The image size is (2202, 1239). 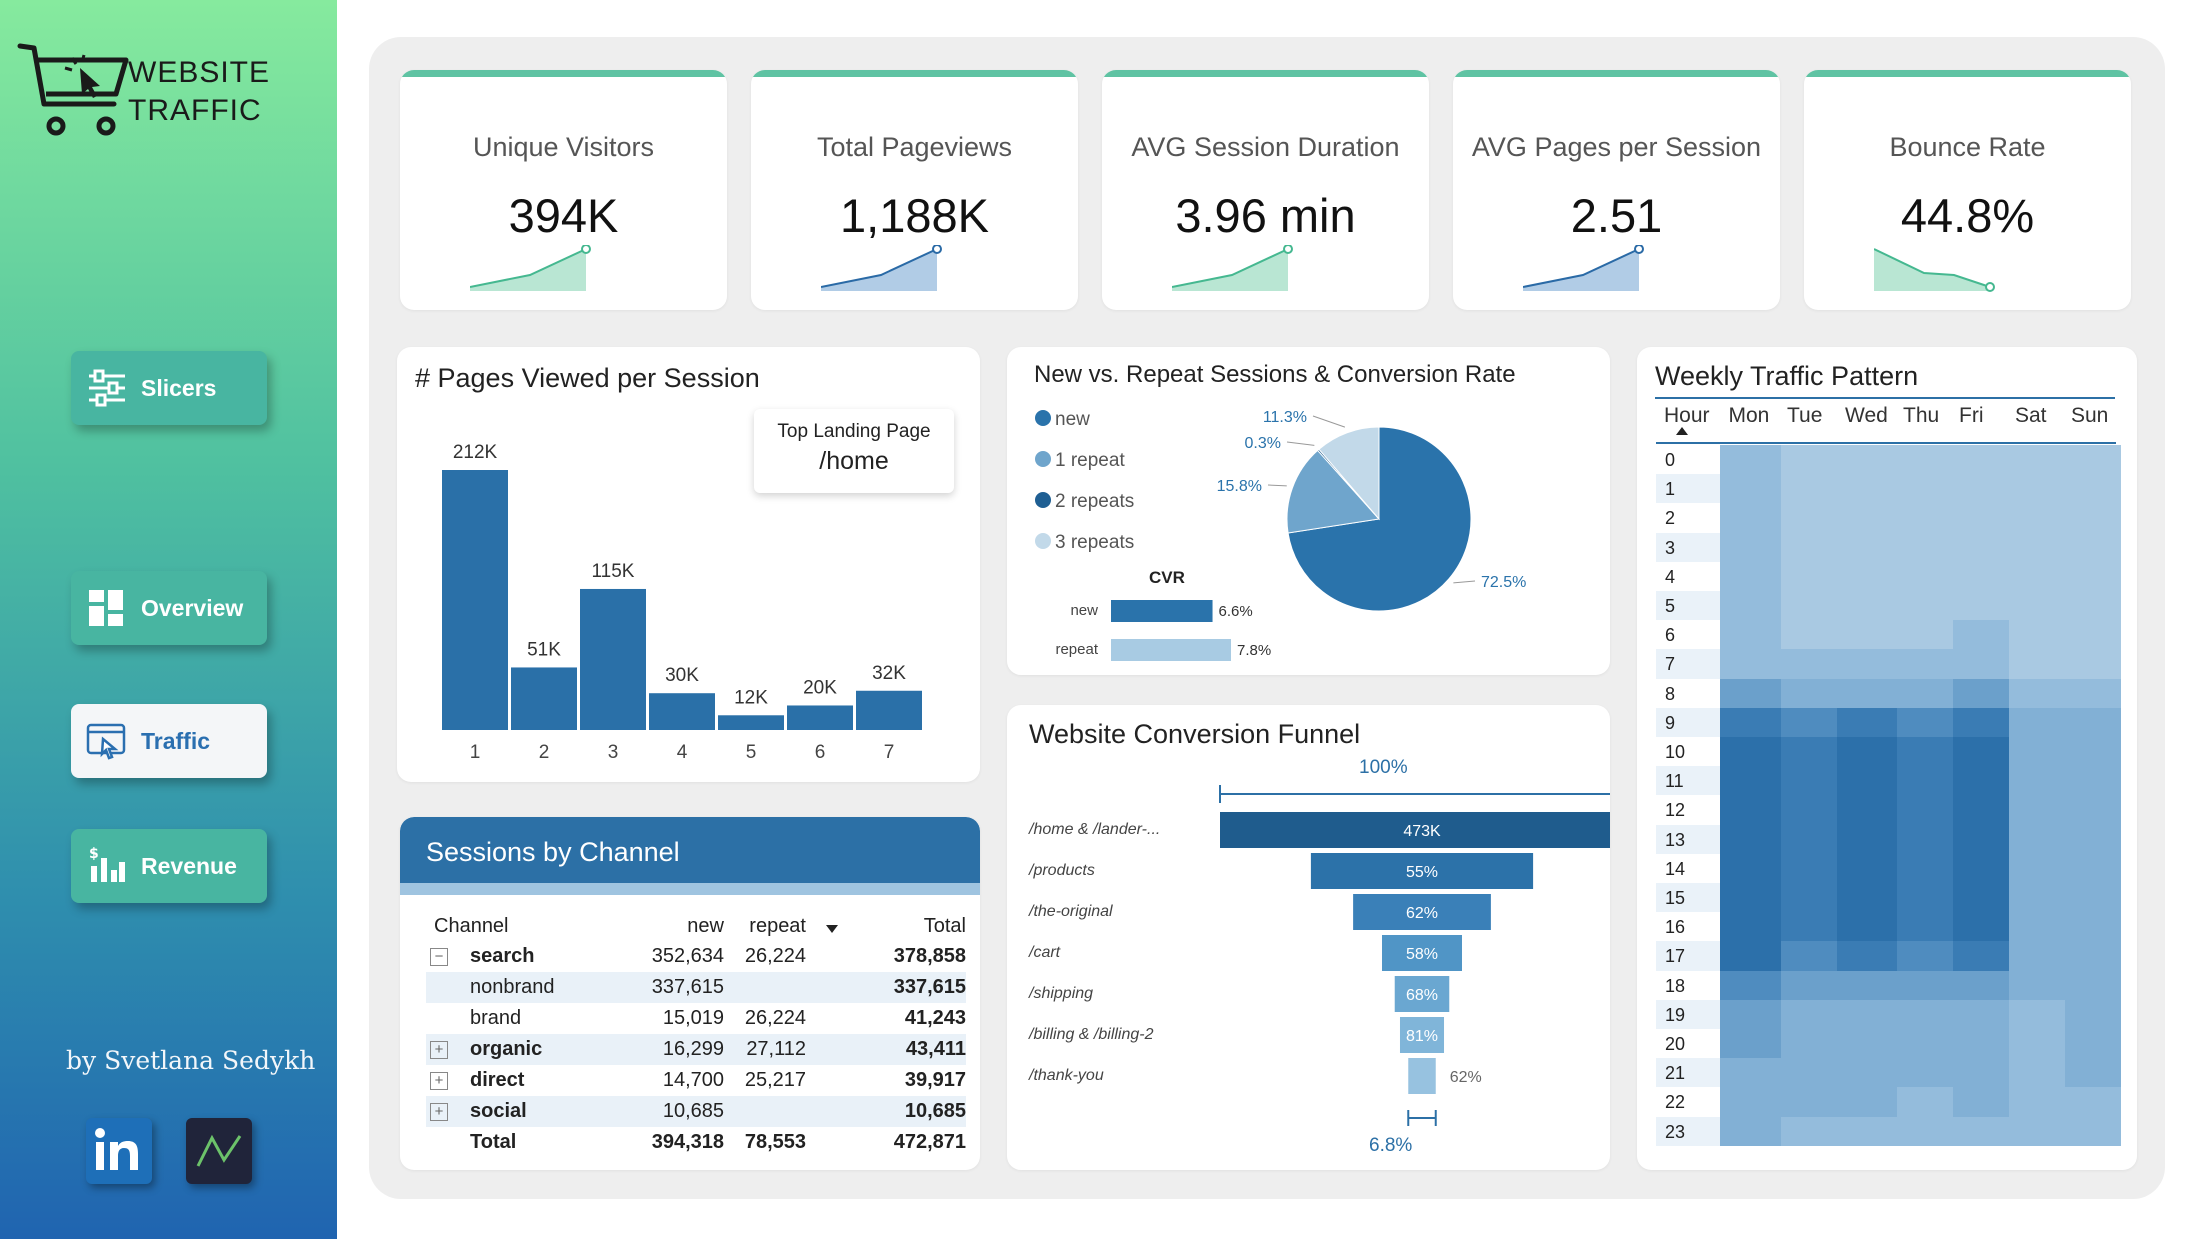 I want to click on linkedin-icon, so click(x=119, y=1151).